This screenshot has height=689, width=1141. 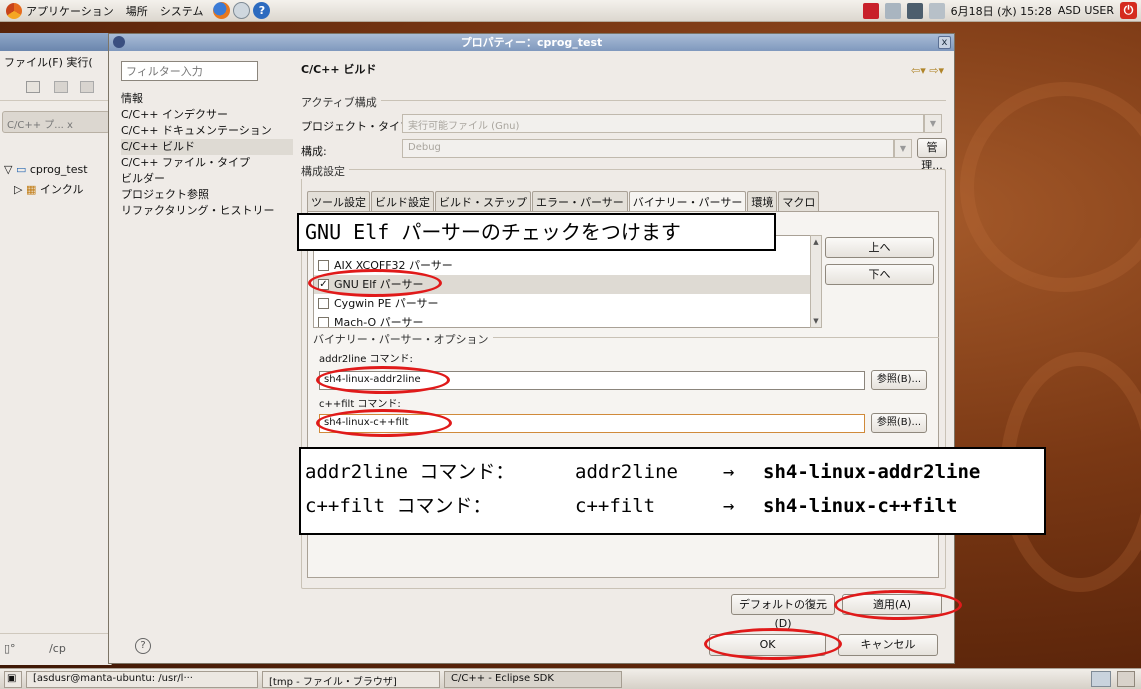 What do you see at coordinates (222, 10) in the screenshot?
I see `firefox-icon` at bounding box center [222, 10].